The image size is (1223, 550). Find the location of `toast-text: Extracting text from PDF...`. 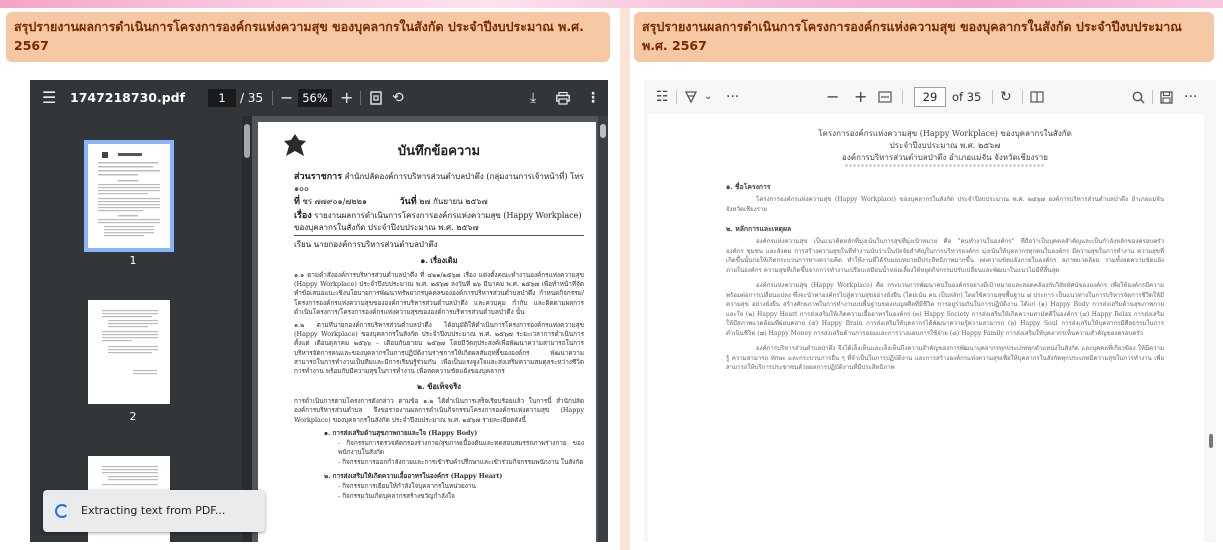

toast-text: Extracting text from PDF... is located at coordinates (153, 510).